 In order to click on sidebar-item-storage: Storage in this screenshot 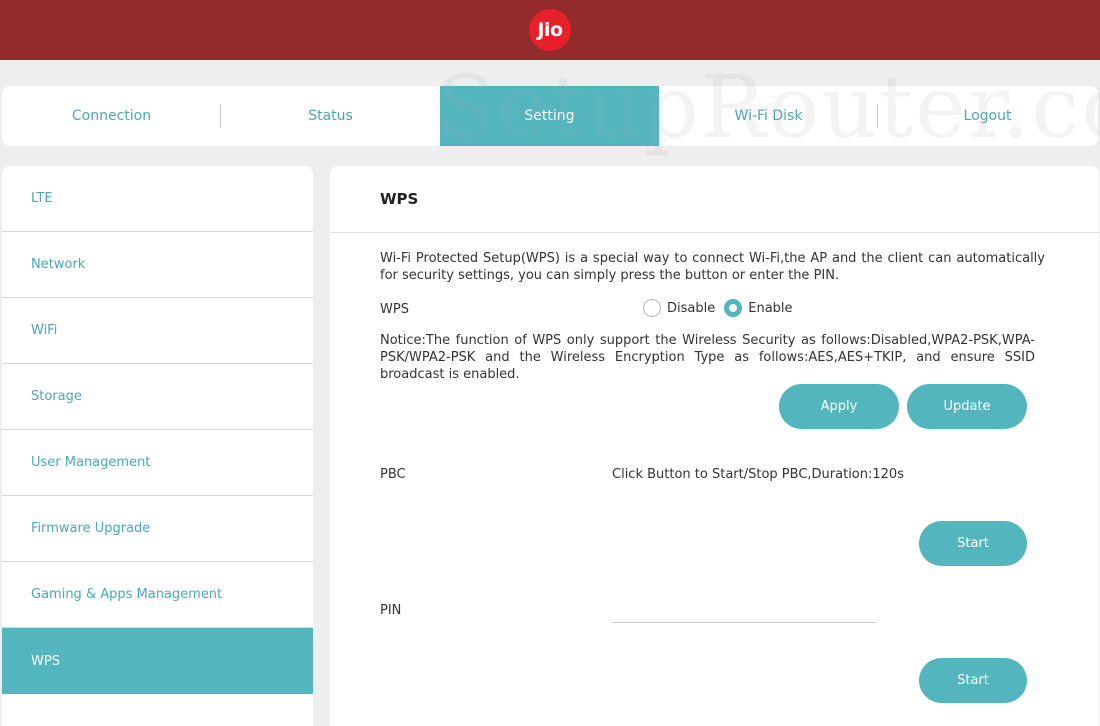, I will do `click(157, 397)`.